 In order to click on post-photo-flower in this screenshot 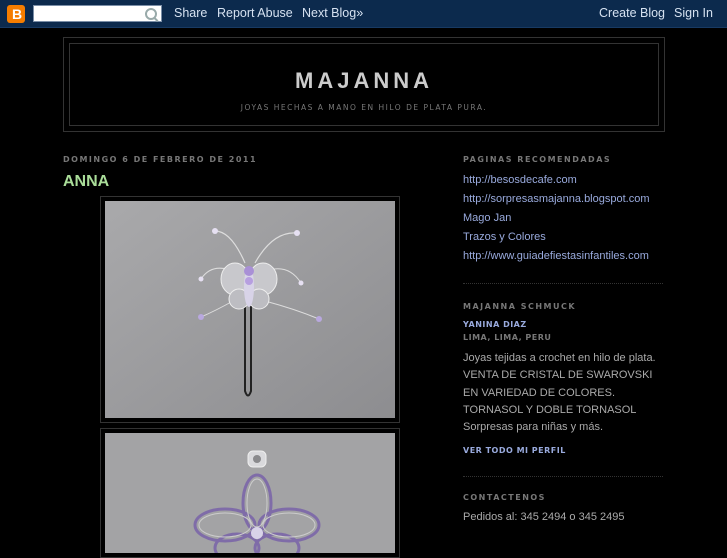, I will do `click(250, 493)`.